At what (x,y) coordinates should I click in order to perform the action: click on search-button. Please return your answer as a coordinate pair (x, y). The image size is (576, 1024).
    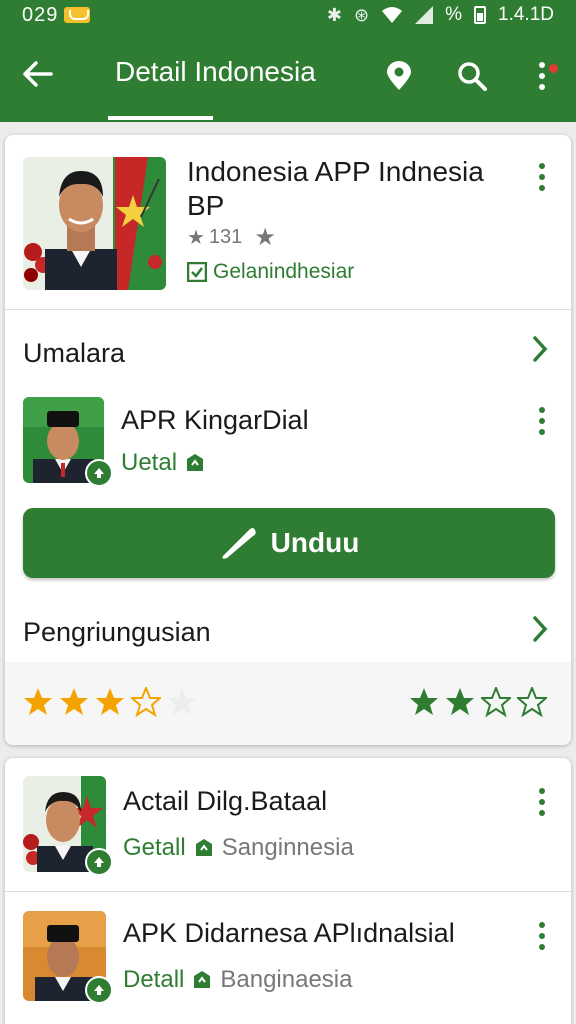
    Looking at the image, I should click on (472, 76).